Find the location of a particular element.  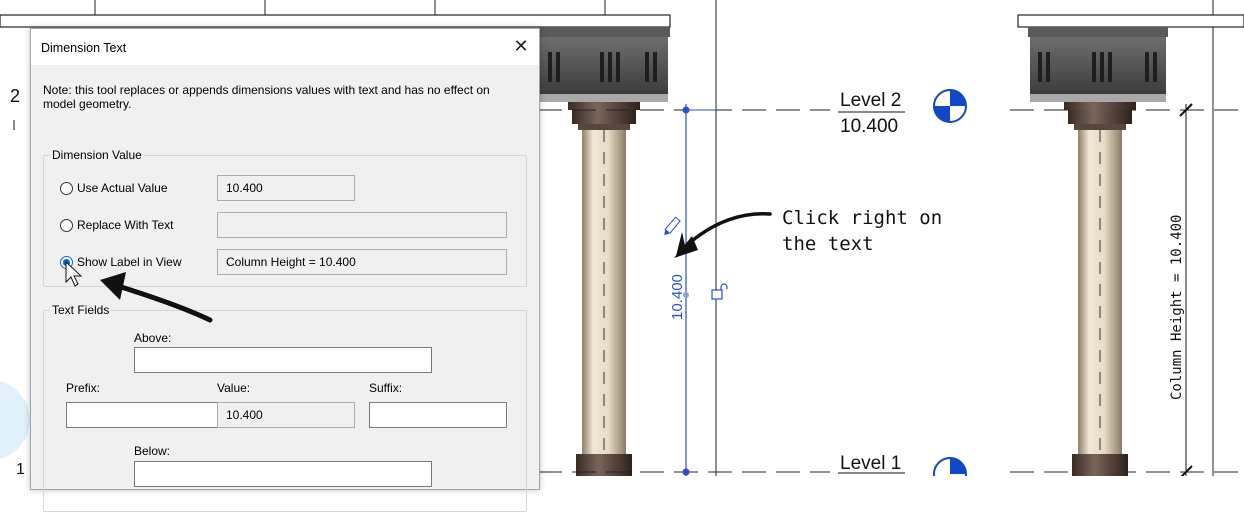

show-label-in-view-label: Show Label in View is located at coordinates (129, 262).